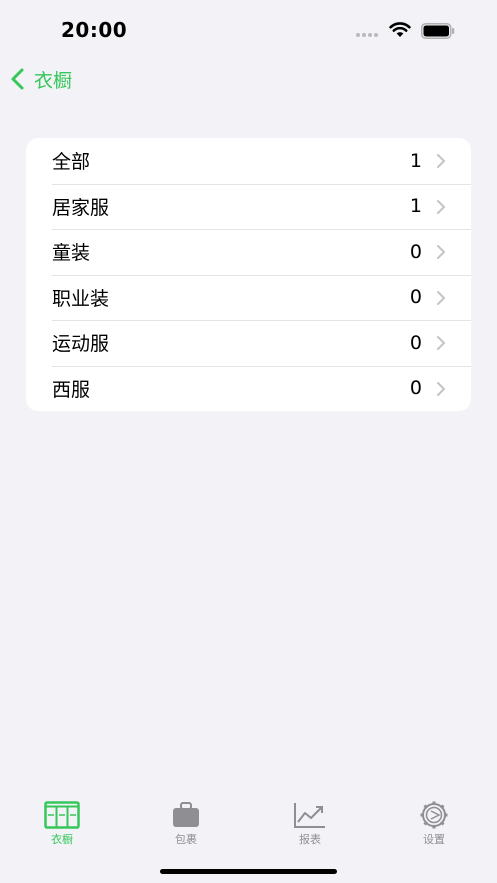 This screenshot has width=497, height=883. I want to click on list-item-all: 全部 1, so click(248, 161).